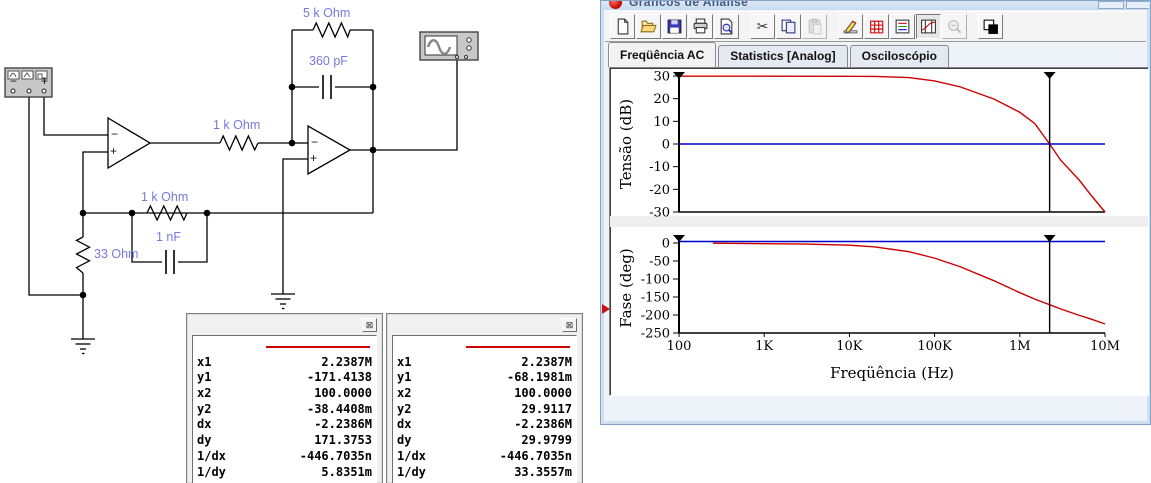 This screenshot has width=1151, height=483. What do you see at coordinates (606, 309) in the screenshot?
I see `selected-graph-arrow` at bounding box center [606, 309].